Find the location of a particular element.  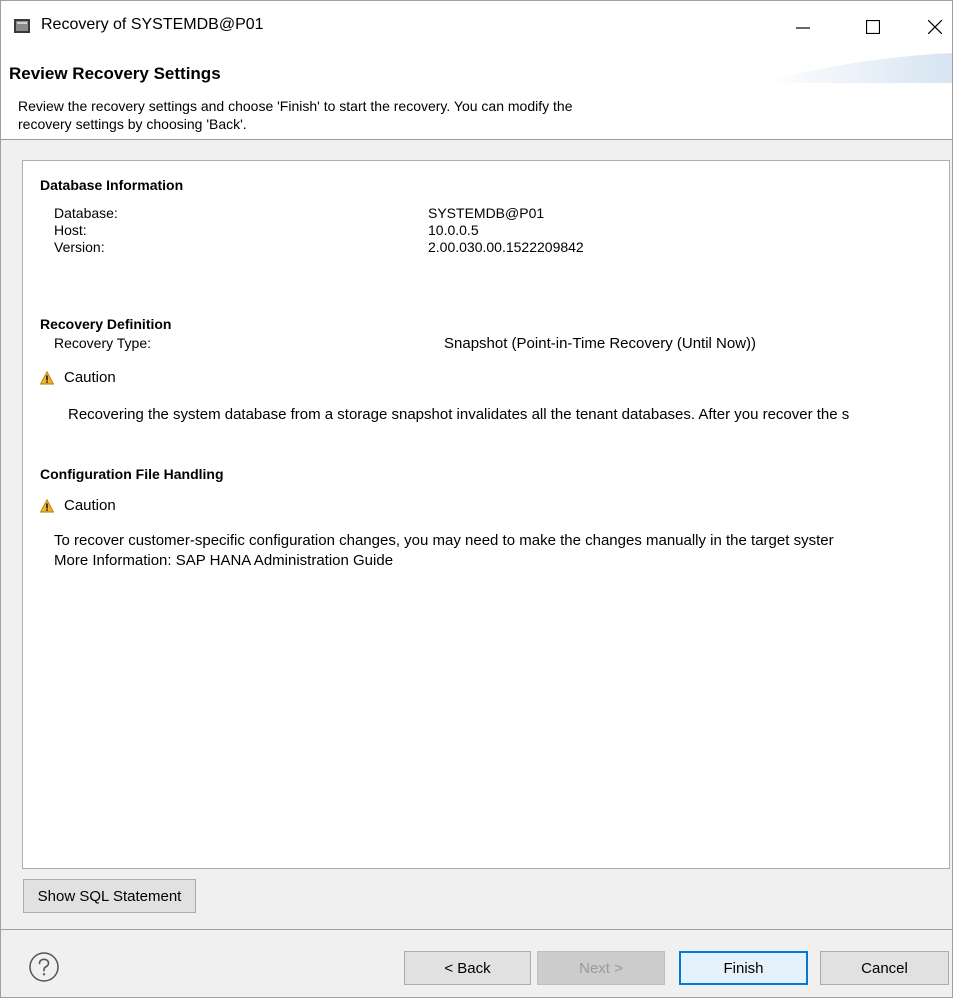

description-line-2: recovery settings by choosing 'Back'. is located at coordinates (132, 124).